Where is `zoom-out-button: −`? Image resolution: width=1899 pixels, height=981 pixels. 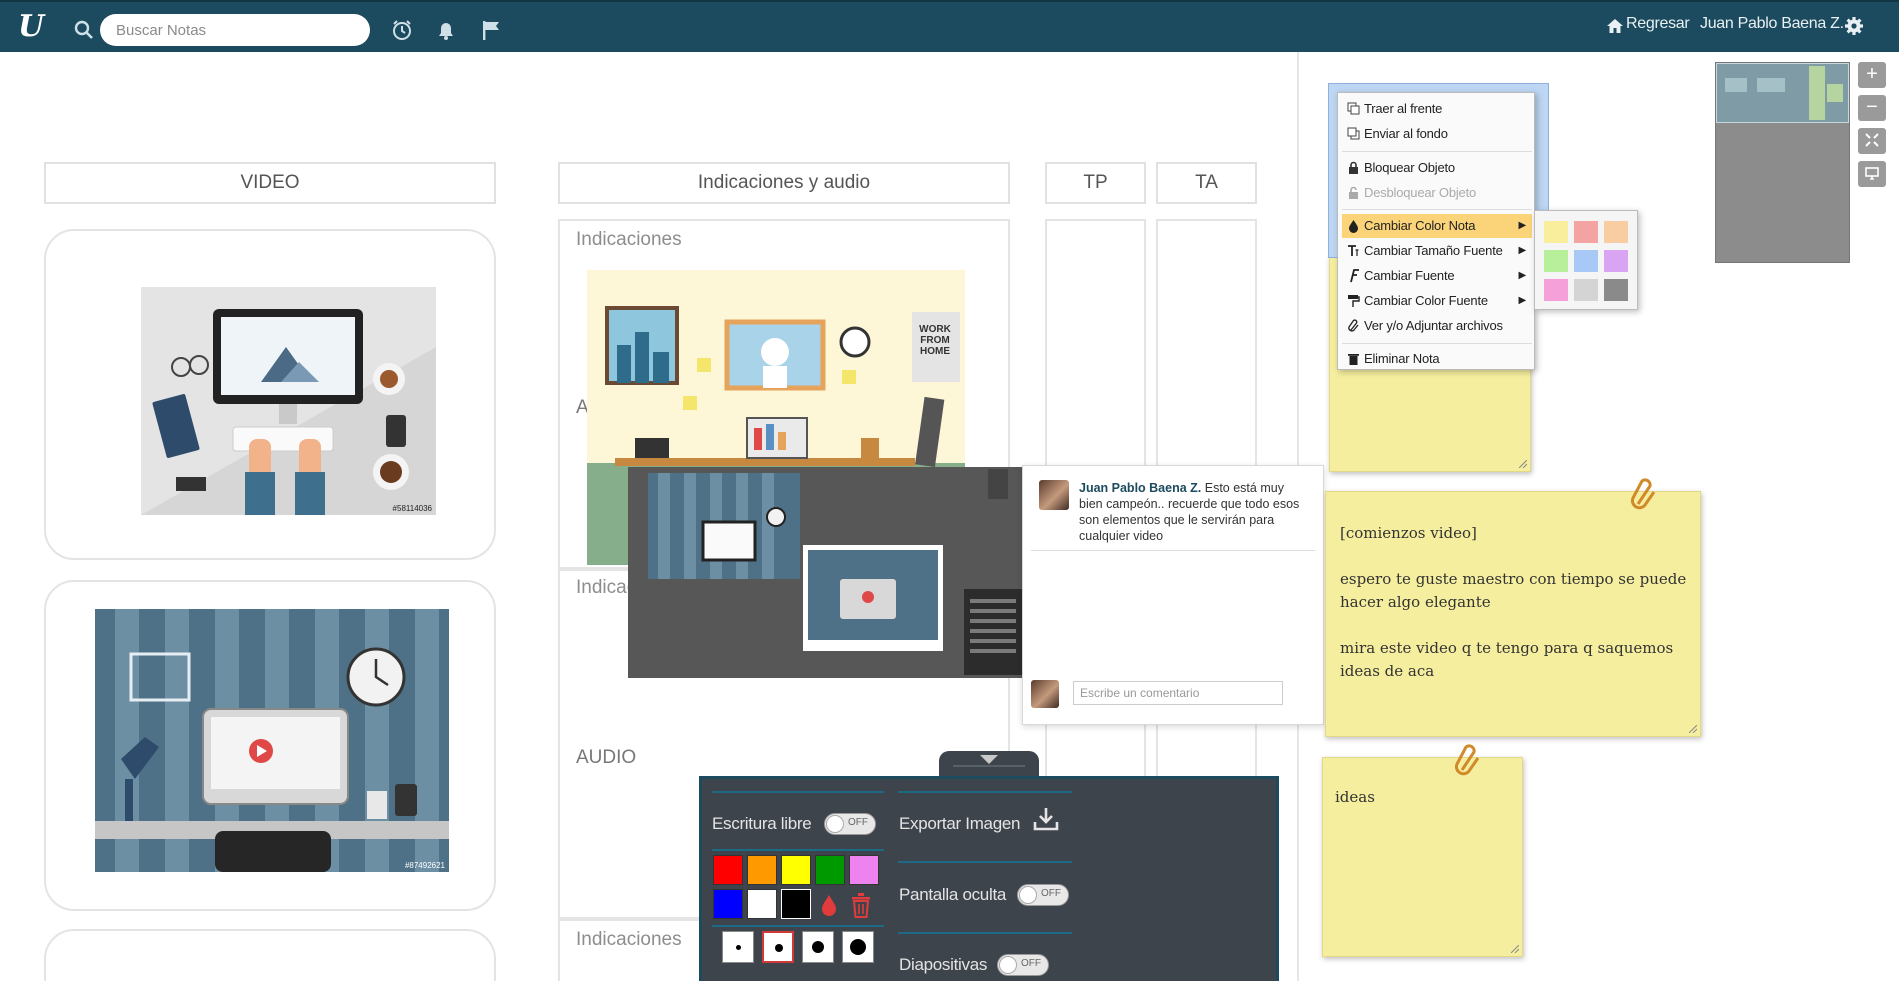
zoom-out-button: − is located at coordinates (1872, 108).